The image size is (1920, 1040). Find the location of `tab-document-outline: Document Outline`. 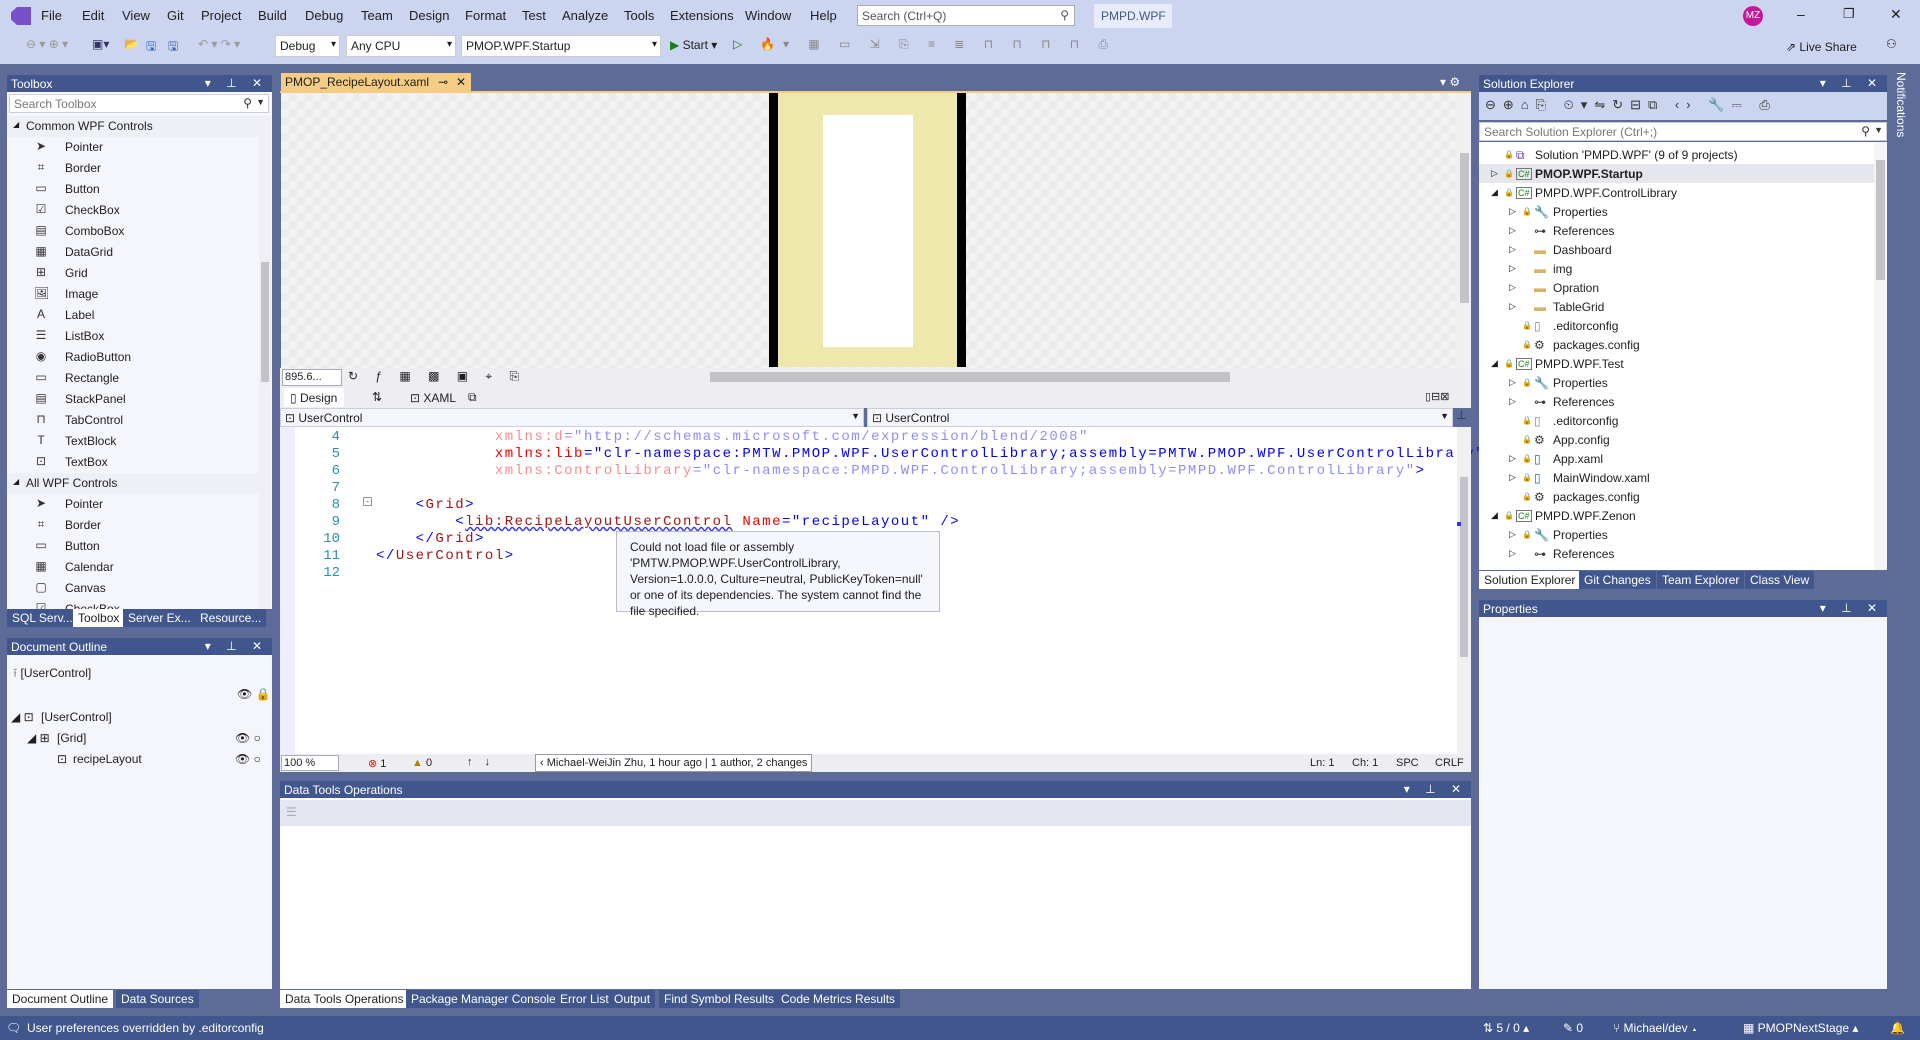

tab-document-outline: Document Outline is located at coordinates (60, 999).